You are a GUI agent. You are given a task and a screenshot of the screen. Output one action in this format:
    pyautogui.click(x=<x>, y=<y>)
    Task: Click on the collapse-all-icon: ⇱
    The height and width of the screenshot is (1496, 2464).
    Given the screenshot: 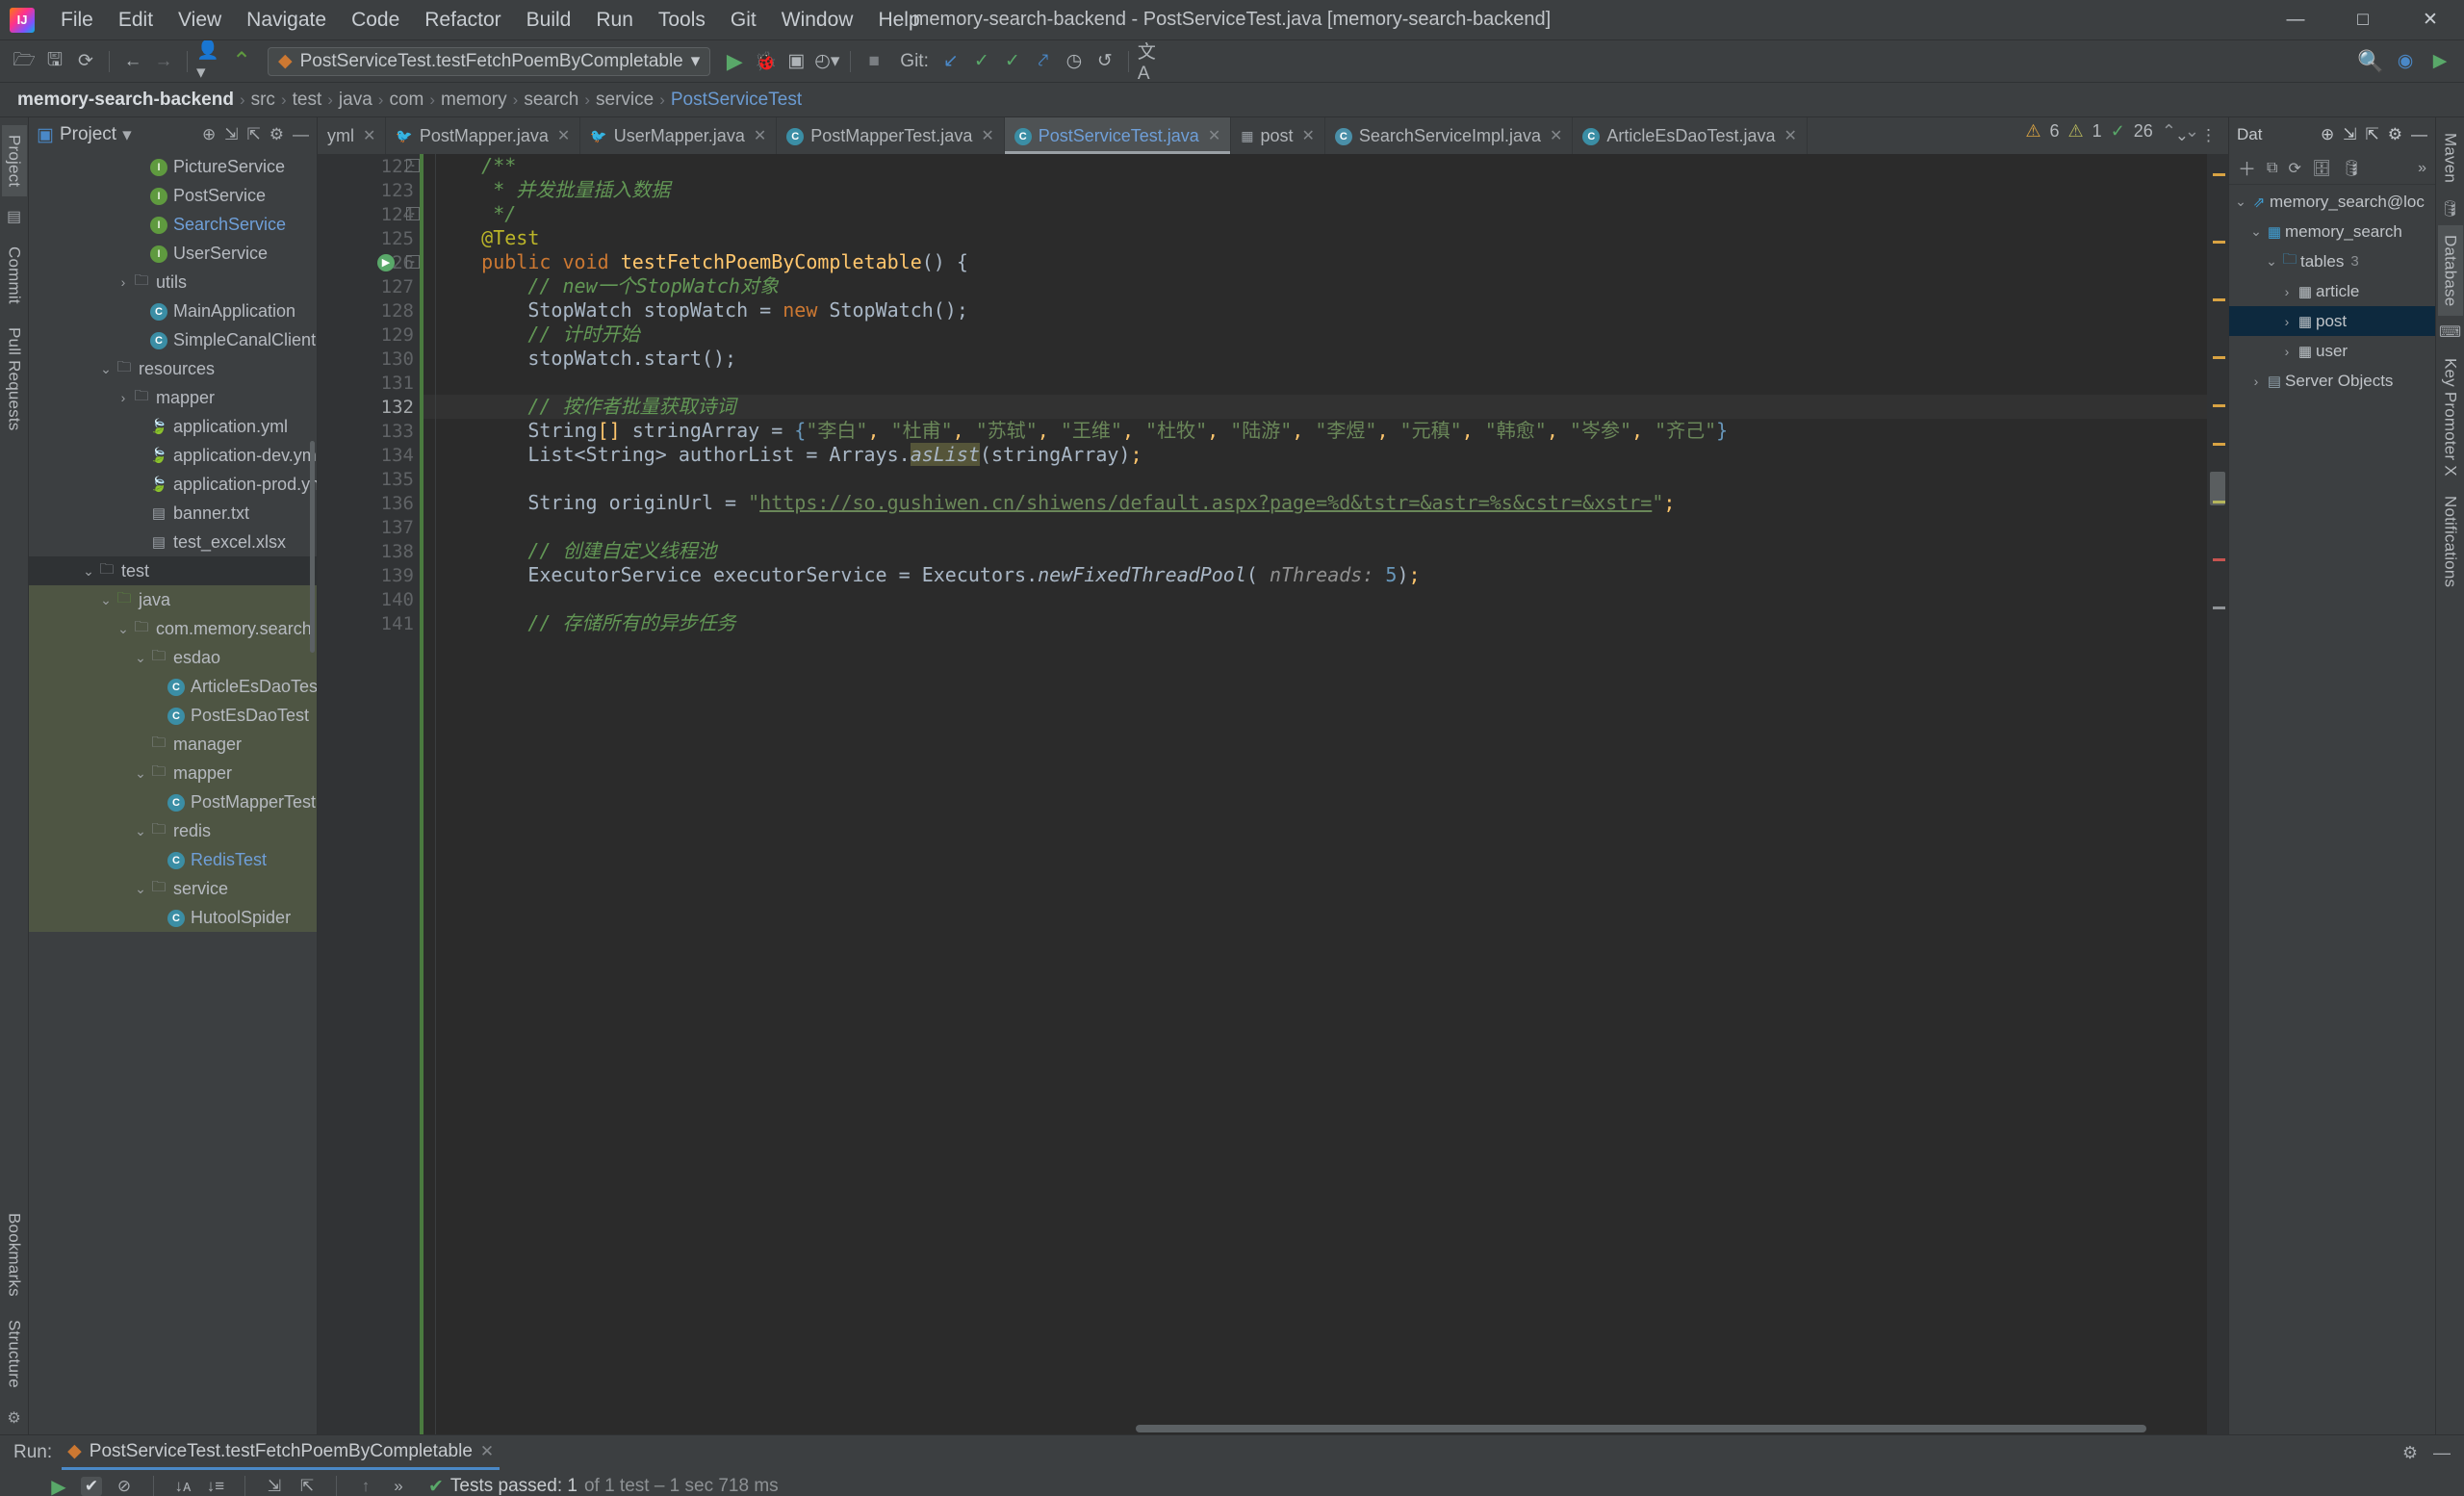 What is the action you would take?
    pyautogui.click(x=307, y=1486)
    